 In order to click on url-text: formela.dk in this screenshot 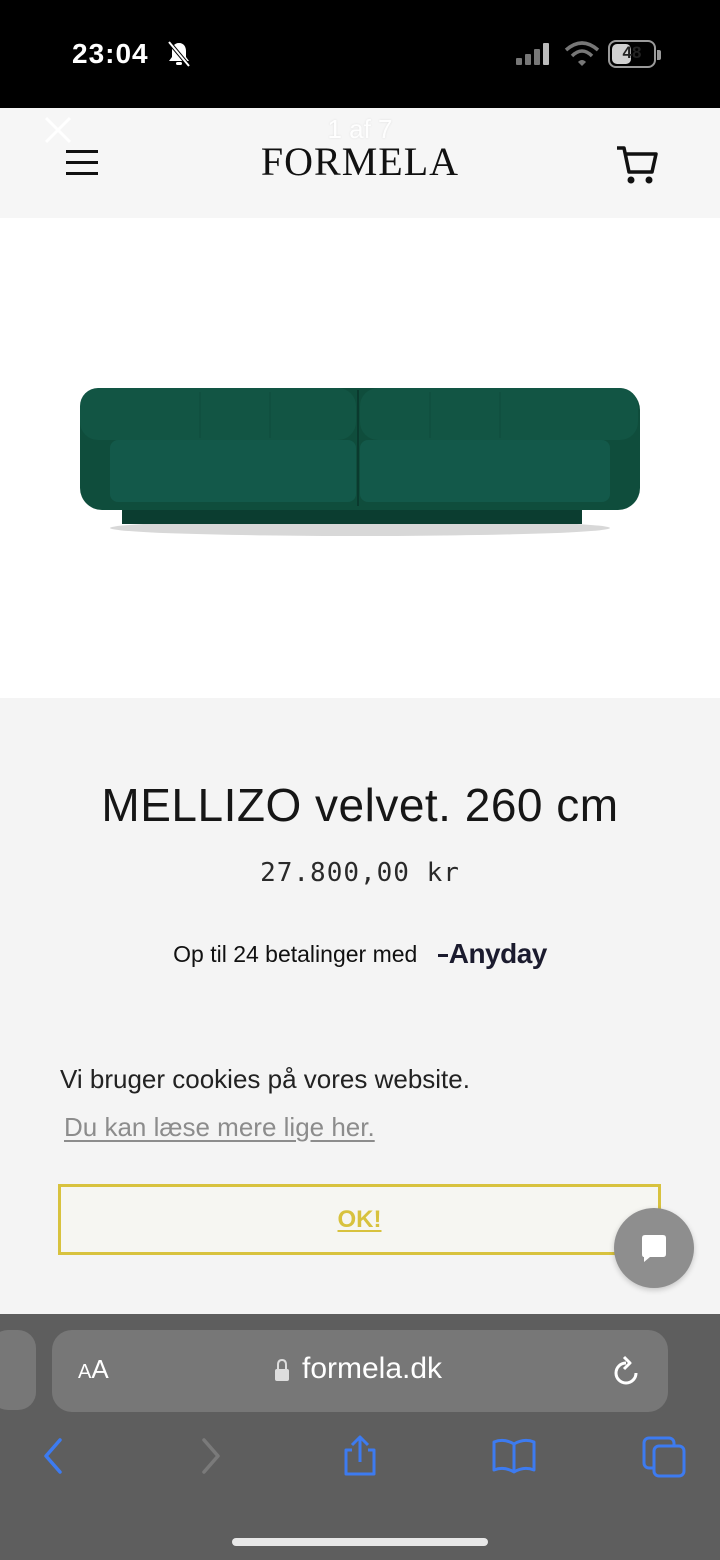, I will do `click(372, 1369)`.